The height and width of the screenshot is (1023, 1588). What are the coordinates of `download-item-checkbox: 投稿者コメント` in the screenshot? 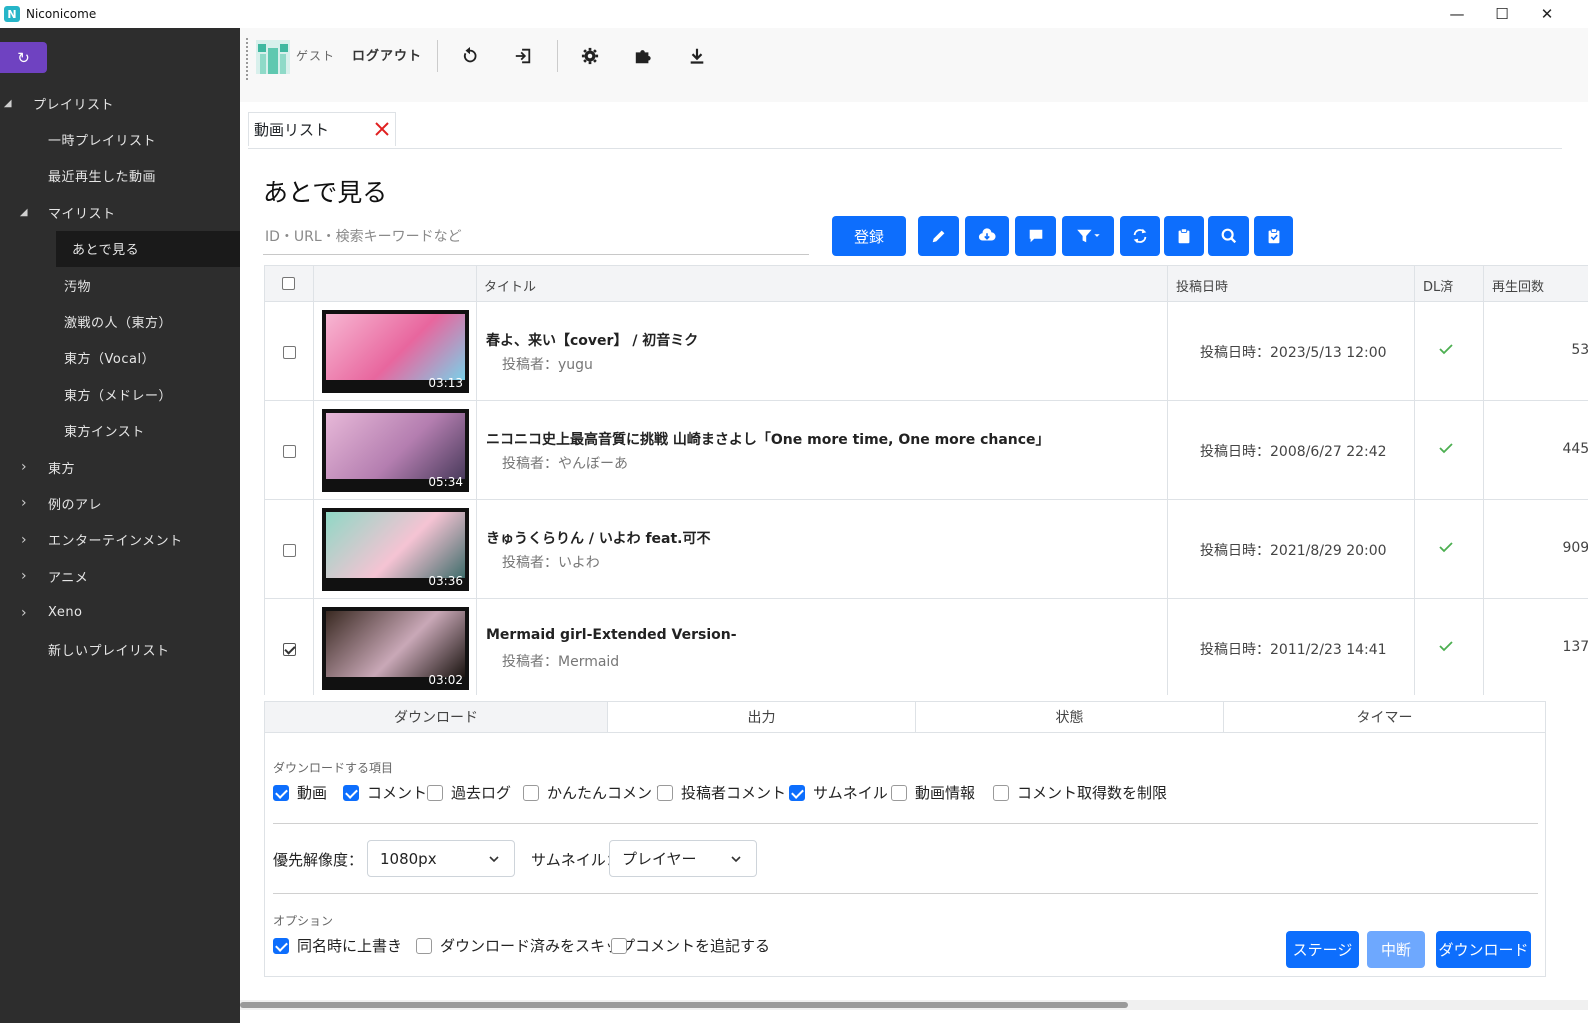 It's located at (721, 792).